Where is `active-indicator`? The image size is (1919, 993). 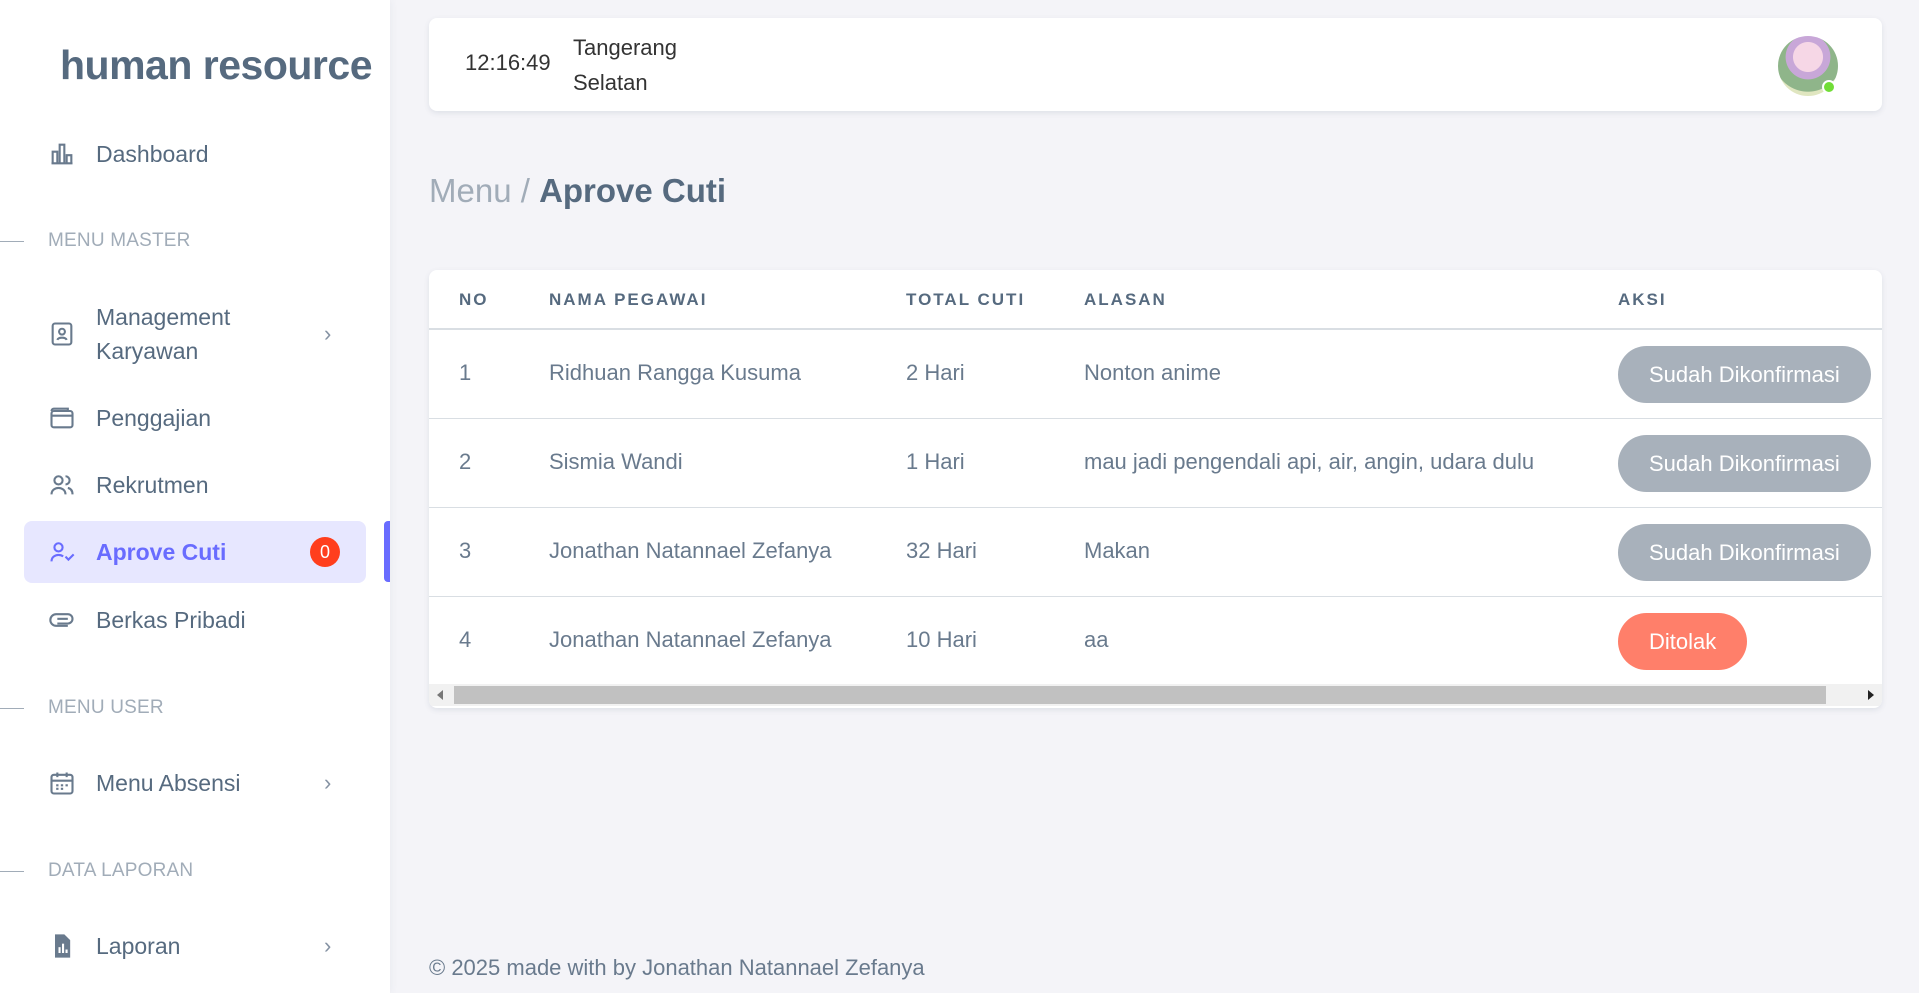 active-indicator is located at coordinates (387, 551).